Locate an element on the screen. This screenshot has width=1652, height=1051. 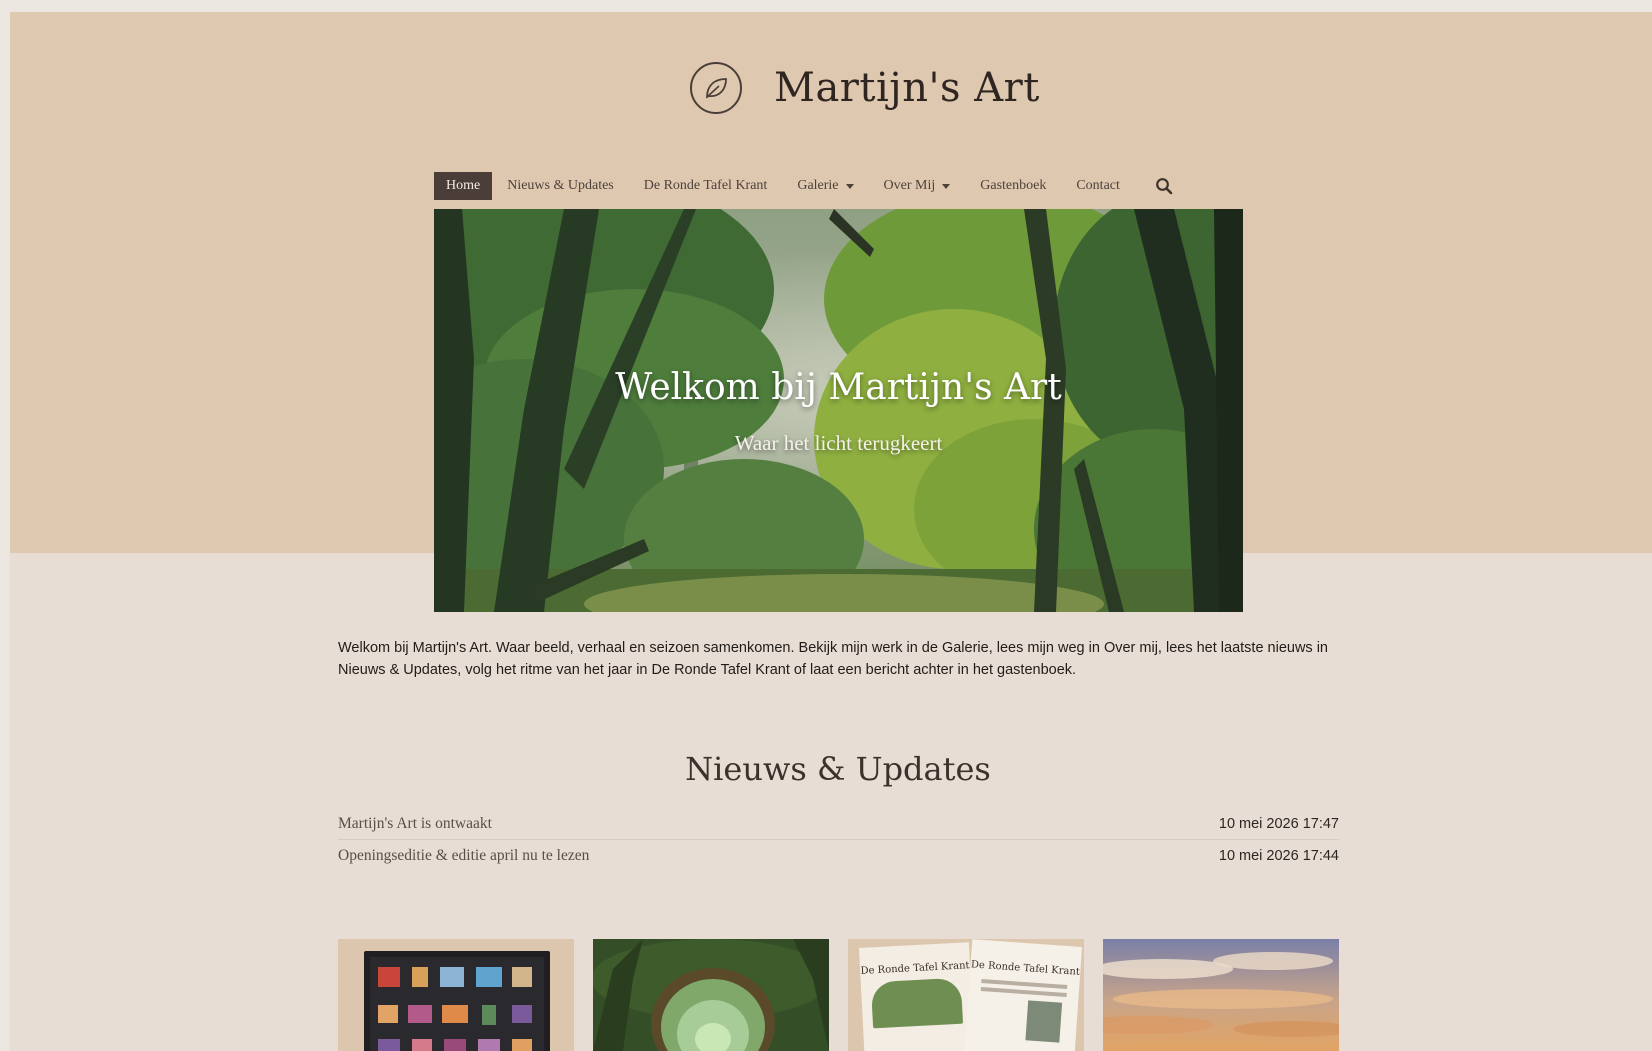
nav-galerie: Galerie is located at coordinates (825, 186).